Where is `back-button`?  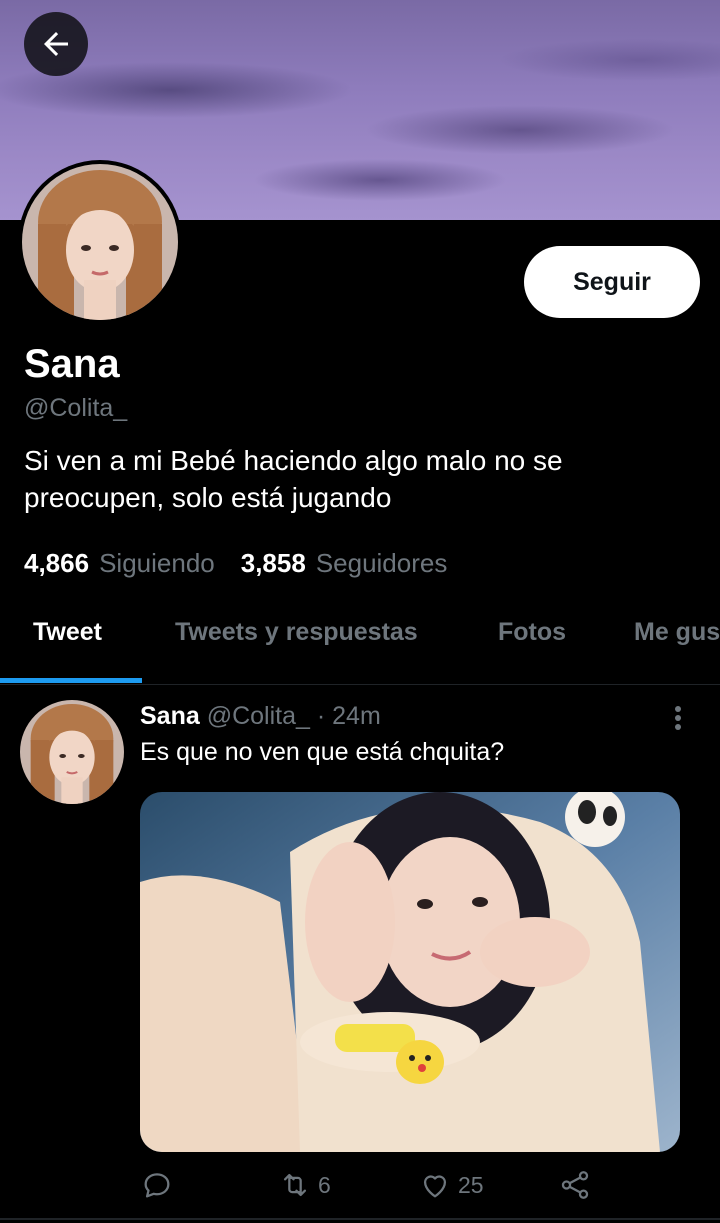
back-button is located at coordinates (56, 44).